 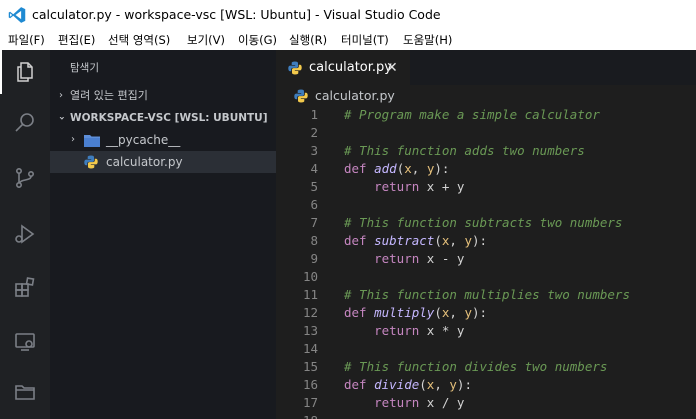 What do you see at coordinates (408, 168) in the screenshot?
I see `code-token-param: x` at bounding box center [408, 168].